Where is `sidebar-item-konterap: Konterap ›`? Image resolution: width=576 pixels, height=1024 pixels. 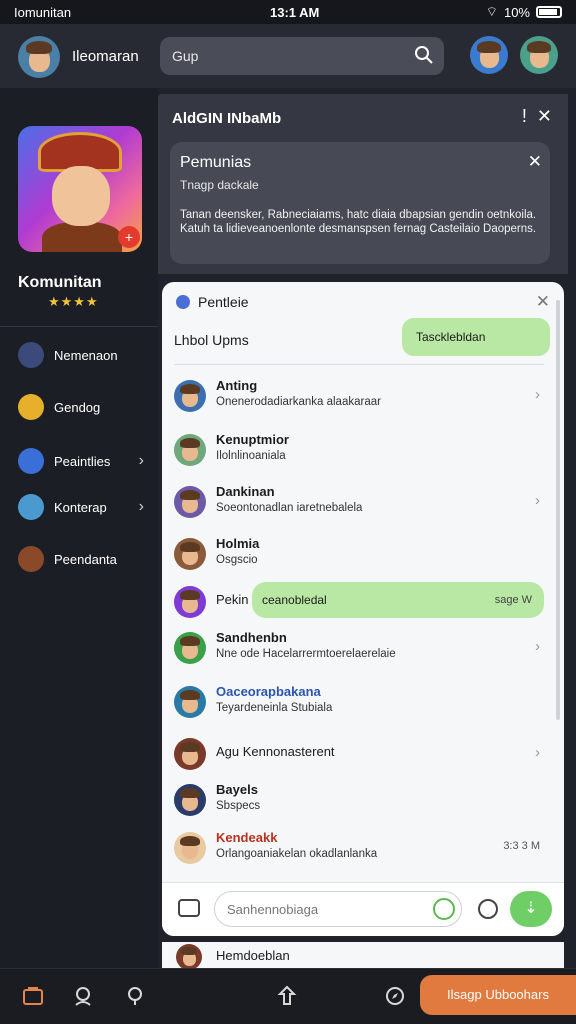
sidebar-item-konterap: Konterap › is located at coordinates (88, 509).